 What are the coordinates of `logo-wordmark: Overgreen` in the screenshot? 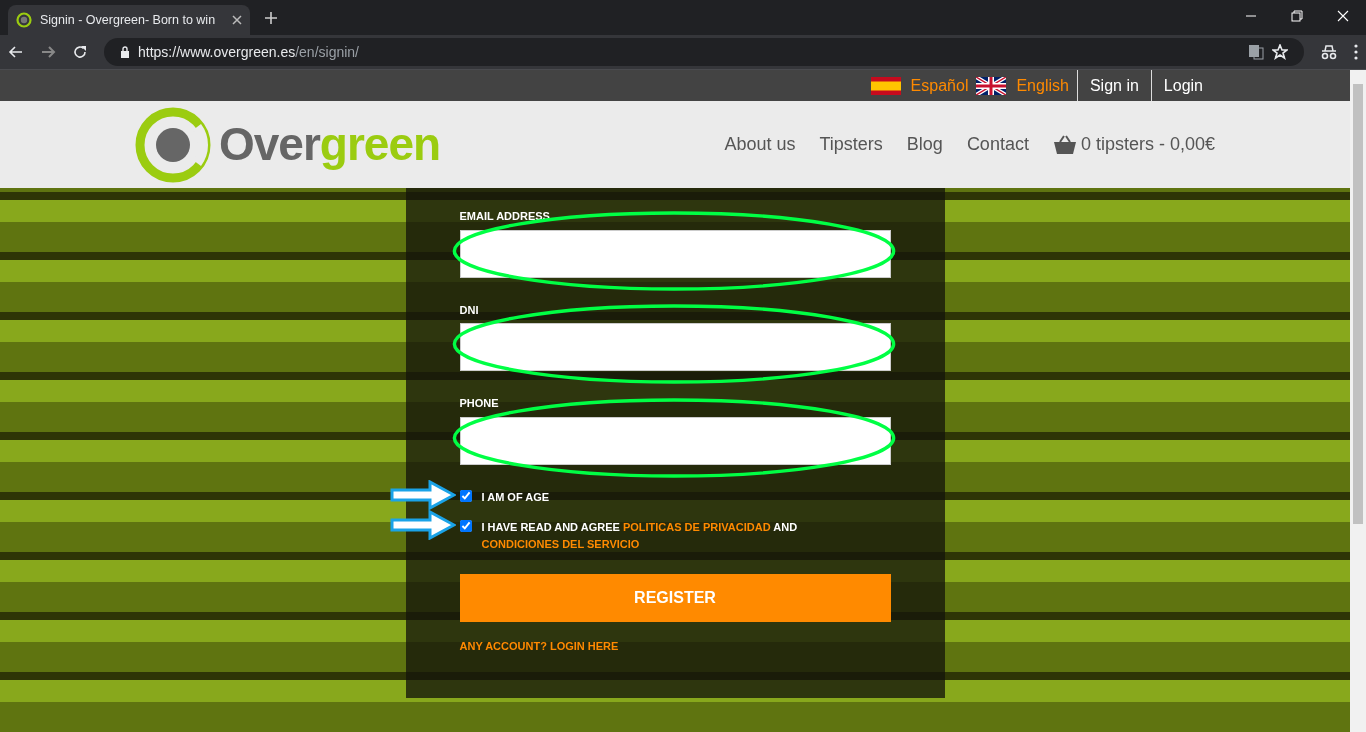 It's located at (330, 144).